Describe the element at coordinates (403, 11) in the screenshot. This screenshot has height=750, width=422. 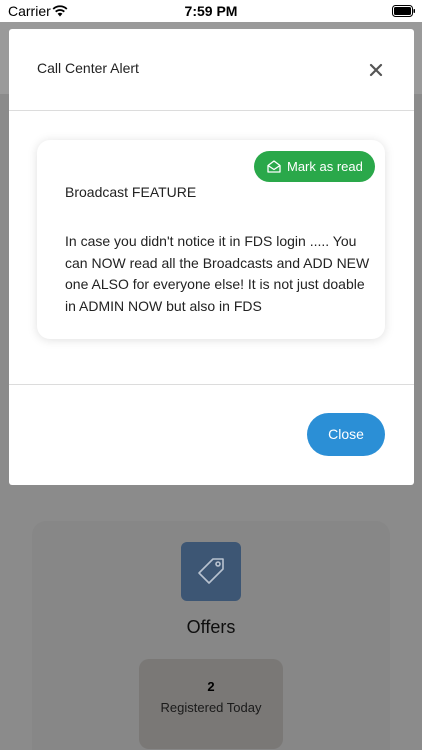
I see `battery-icon` at that location.